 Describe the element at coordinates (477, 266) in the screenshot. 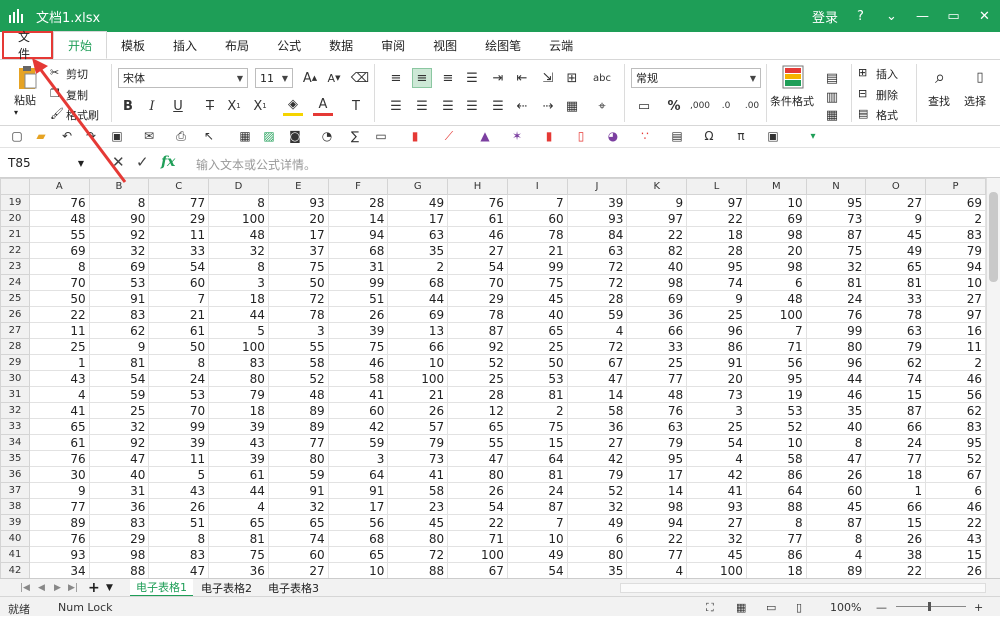

I see `cell: 54` at that location.